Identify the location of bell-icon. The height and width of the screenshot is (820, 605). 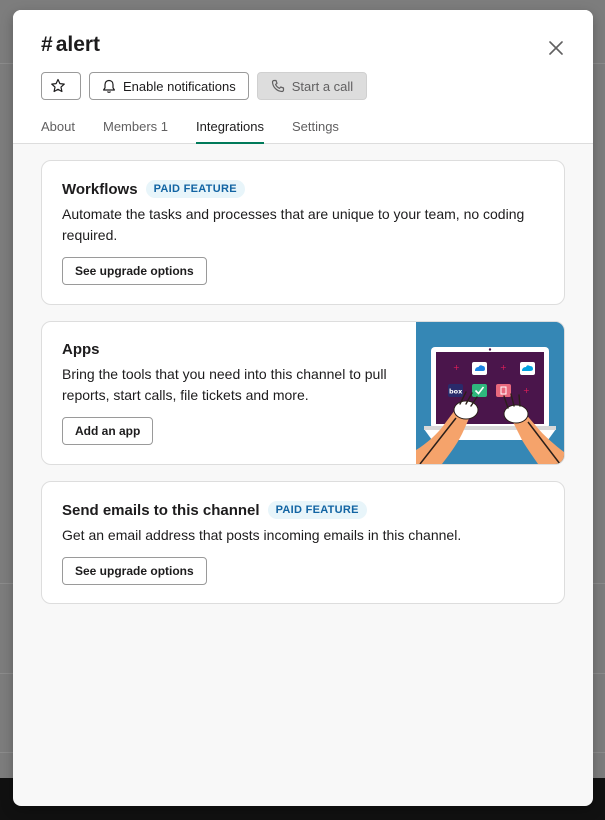
(109, 86).